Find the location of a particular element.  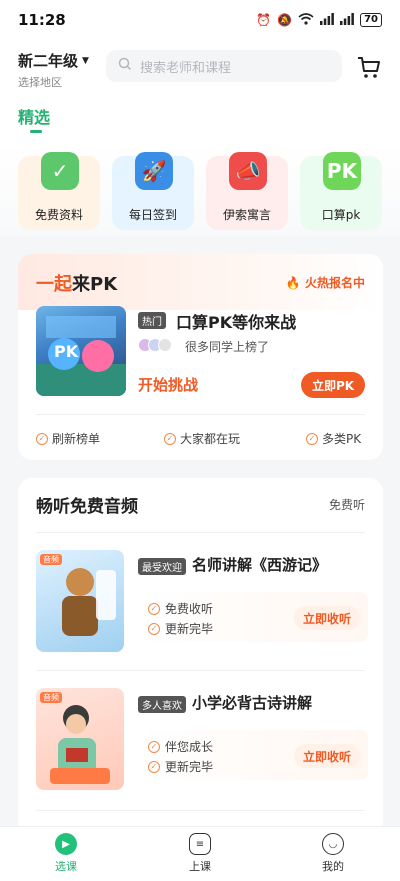

avatar is located at coordinates (165, 345).